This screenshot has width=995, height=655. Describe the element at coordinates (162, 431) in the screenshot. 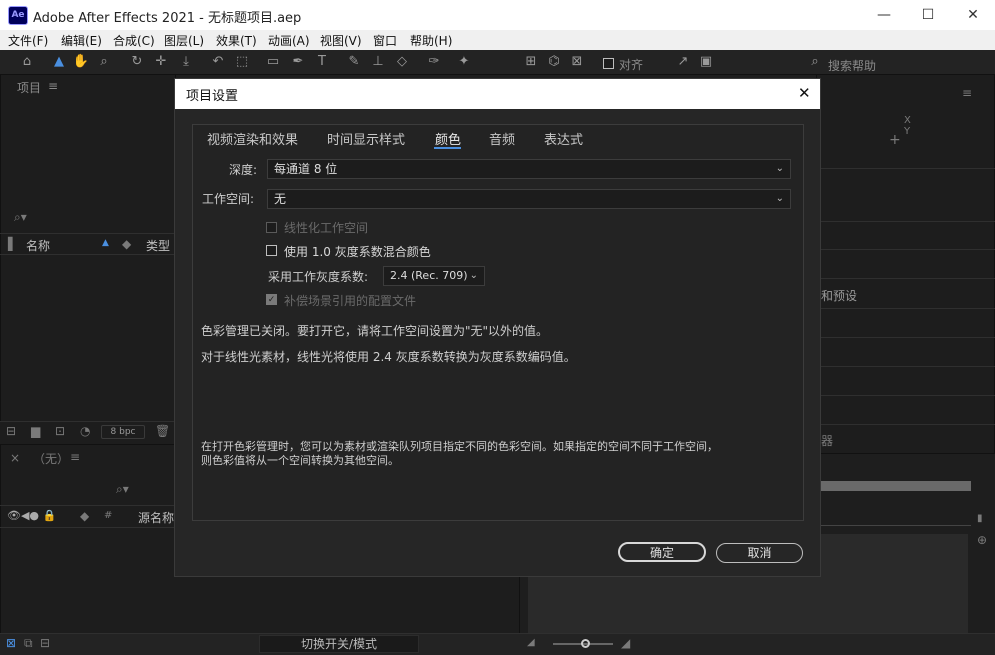

I see `delete-icon: 🗑` at that location.